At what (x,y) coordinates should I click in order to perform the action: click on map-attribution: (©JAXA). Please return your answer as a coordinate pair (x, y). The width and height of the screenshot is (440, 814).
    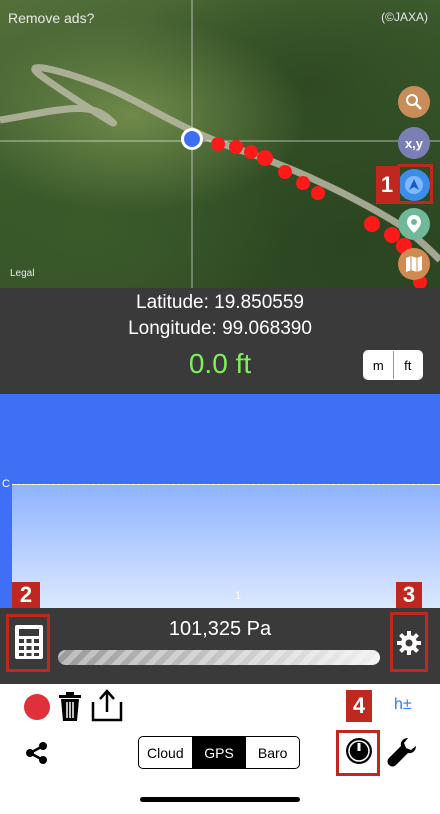
    Looking at the image, I should click on (404, 17).